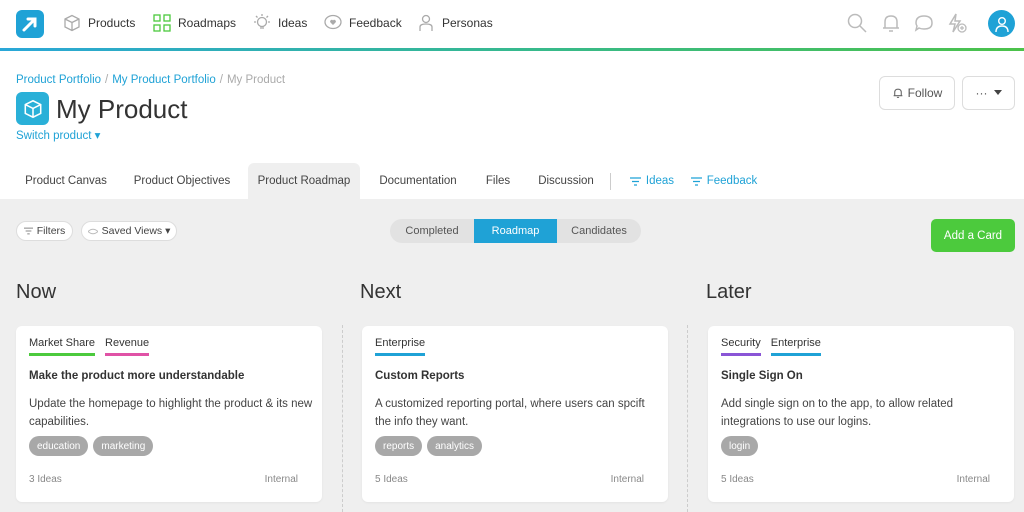 Image resolution: width=1024 pixels, height=512 pixels. Describe the element at coordinates (36, 292) in the screenshot. I see `column-title-now: Now` at that location.